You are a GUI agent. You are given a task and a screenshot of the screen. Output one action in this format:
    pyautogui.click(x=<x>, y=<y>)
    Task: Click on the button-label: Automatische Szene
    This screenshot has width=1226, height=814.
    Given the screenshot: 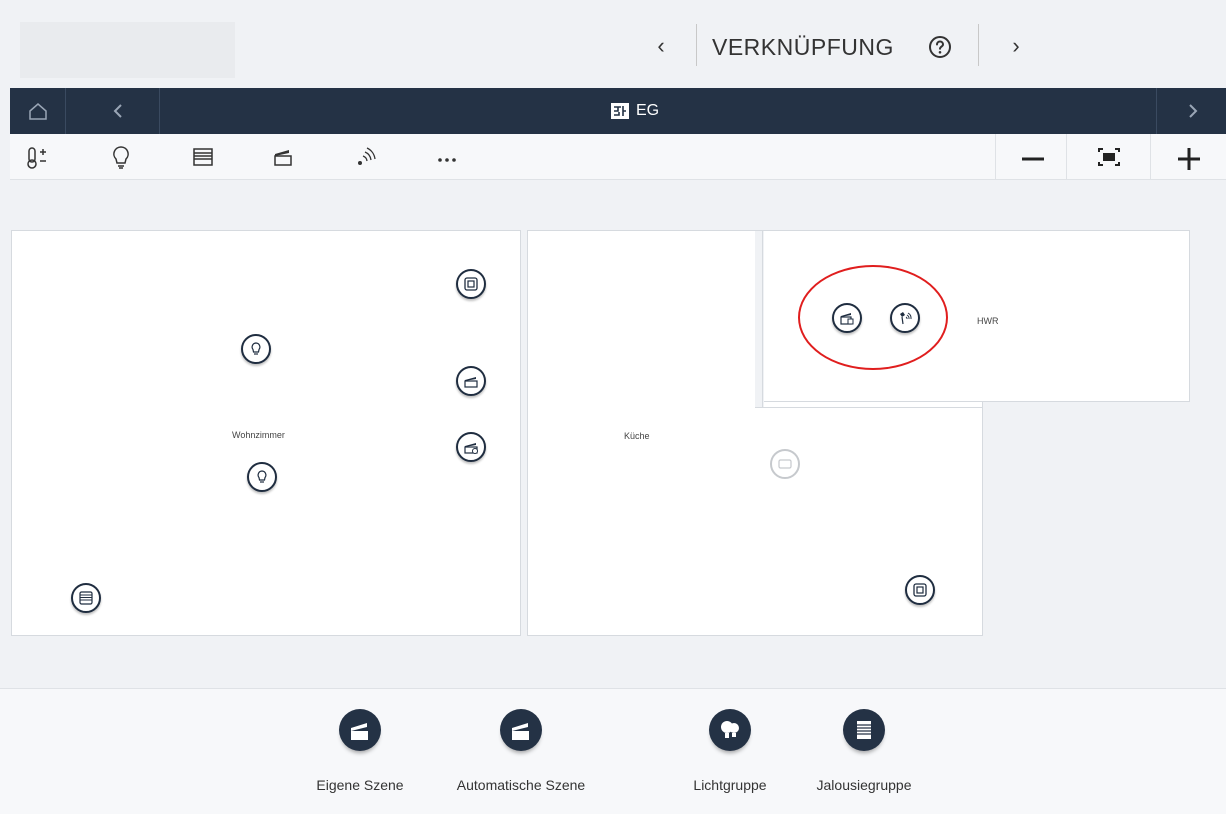 What is the action you would take?
    pyautogui.click(x=521, y=785)
    